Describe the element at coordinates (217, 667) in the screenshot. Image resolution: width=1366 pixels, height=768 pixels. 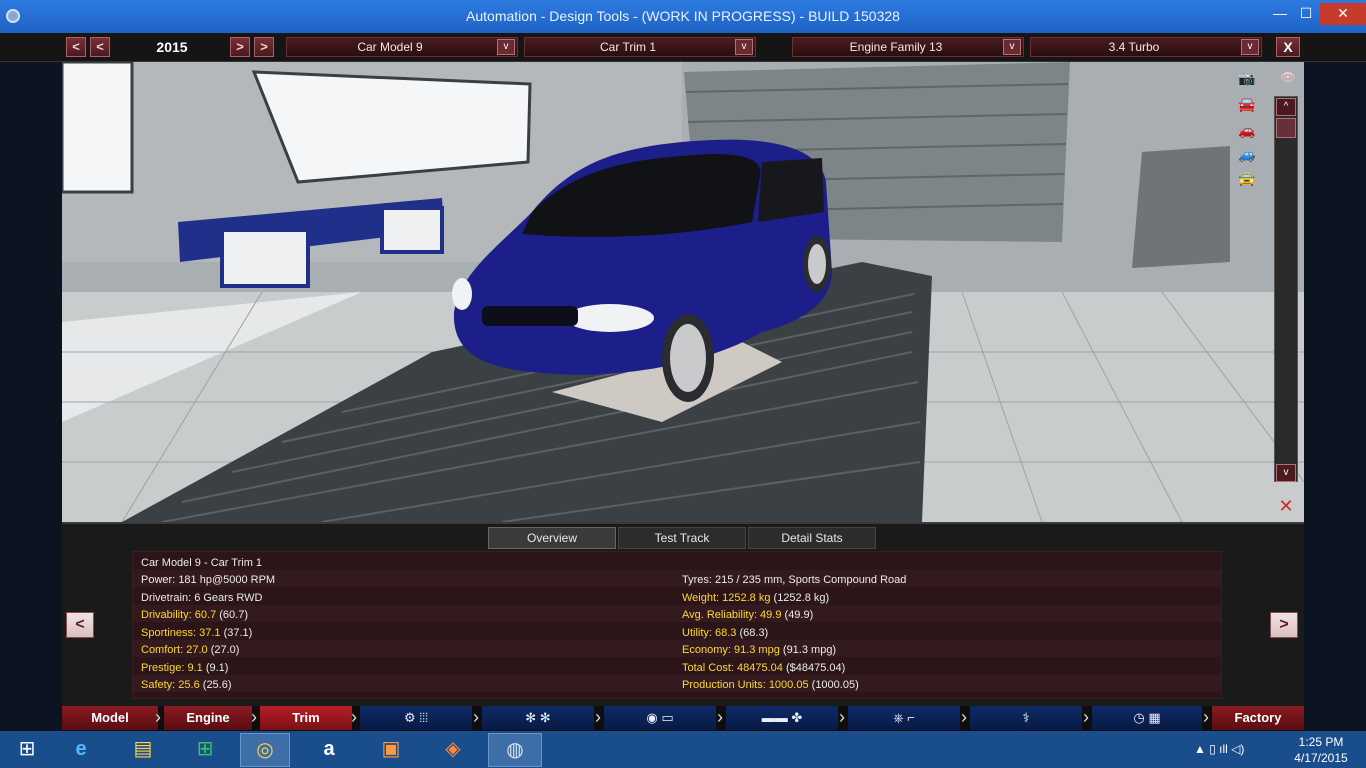
I see `stat-value: (9.1)` at that location.